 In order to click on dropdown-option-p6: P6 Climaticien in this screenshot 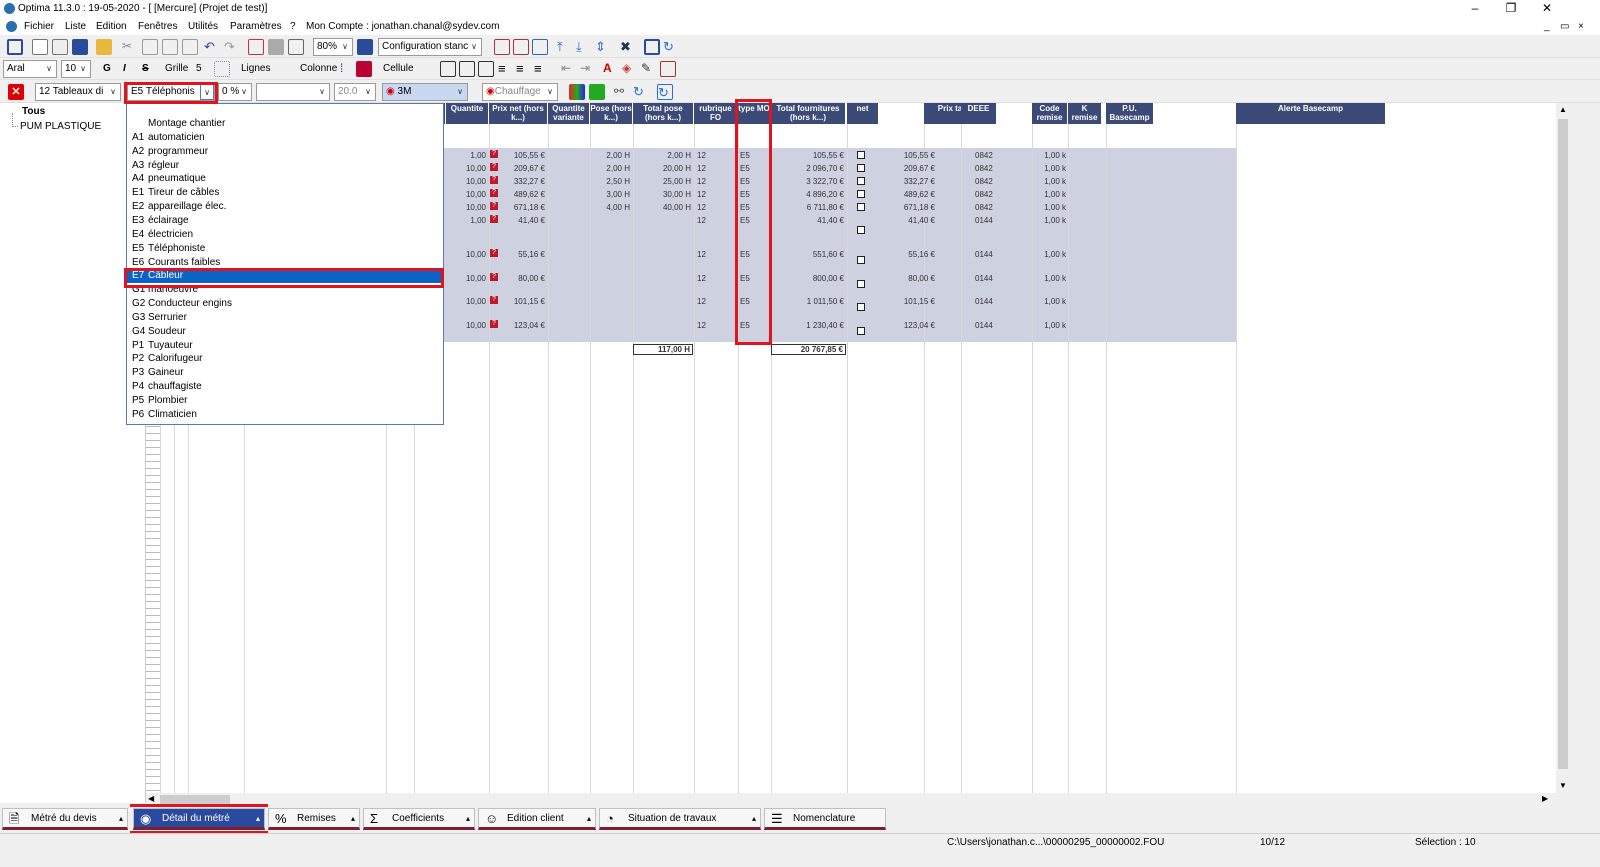, I will do `click(285, 415)`.